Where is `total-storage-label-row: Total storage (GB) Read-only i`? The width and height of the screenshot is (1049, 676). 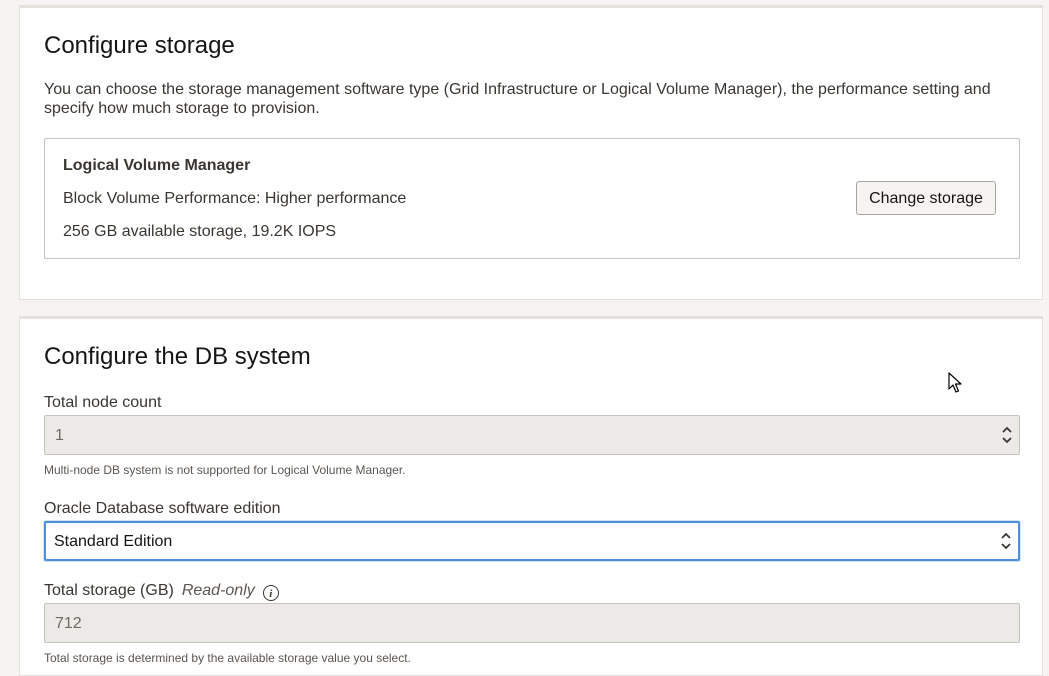 total-storage-label-row: Total storage (GB) Read-only i is located at coordinates (161, 591).